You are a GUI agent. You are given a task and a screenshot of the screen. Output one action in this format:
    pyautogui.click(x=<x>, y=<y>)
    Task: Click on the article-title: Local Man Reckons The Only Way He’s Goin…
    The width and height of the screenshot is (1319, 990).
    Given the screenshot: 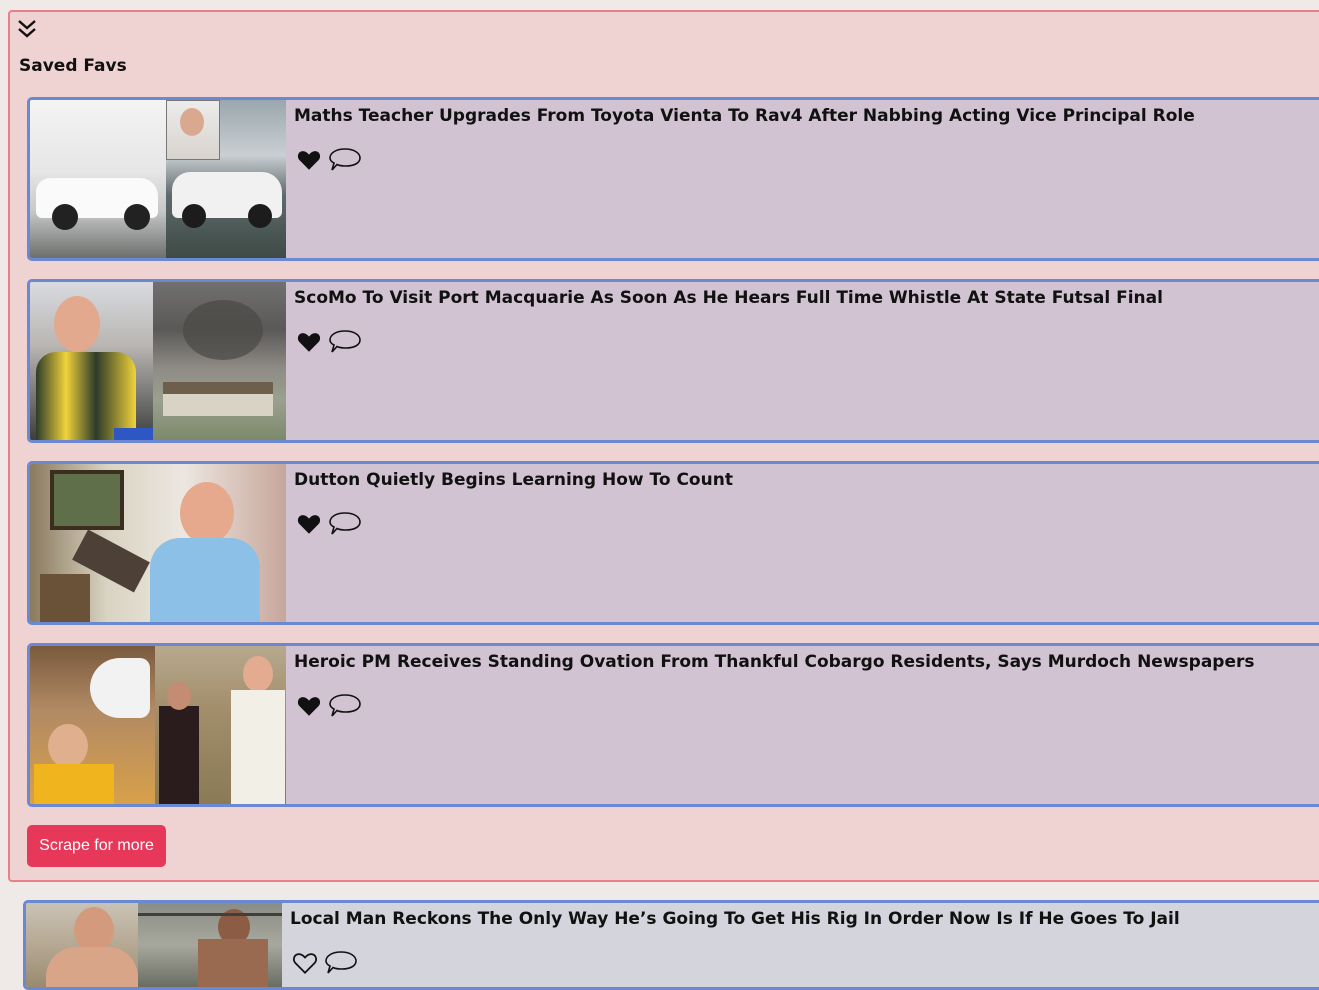 What is the action you would take?
    pyautogui.click(x=735, y=919)
    